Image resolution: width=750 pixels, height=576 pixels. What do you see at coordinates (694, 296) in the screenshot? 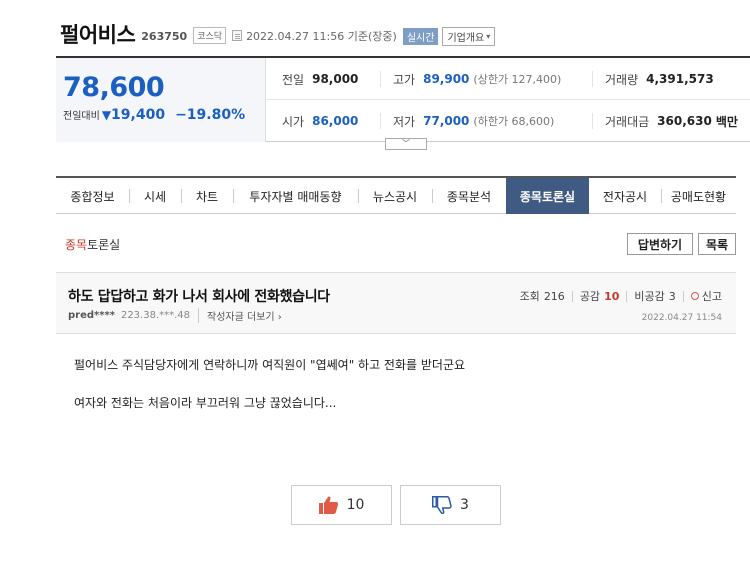
I see `alarm-icon` at bounding box center [694, 296].